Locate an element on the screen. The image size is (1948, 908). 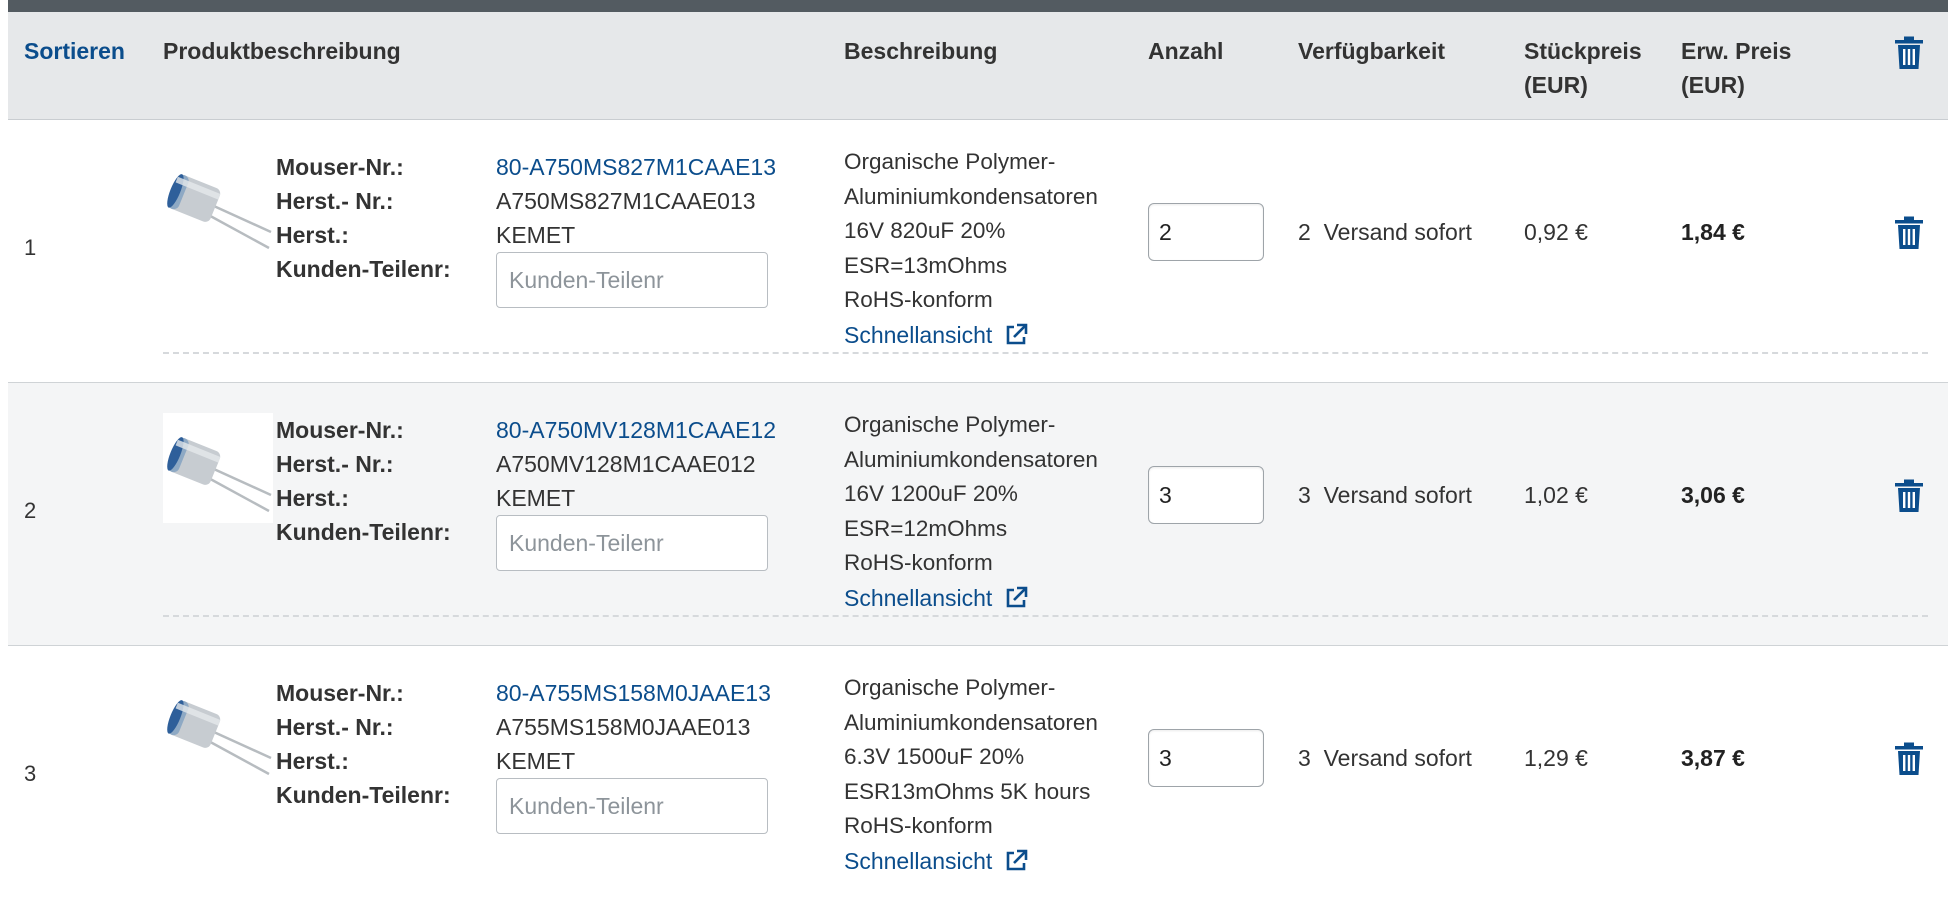
header-unit-price-line1: Stückpreis is located at coordinates (1583, 51).